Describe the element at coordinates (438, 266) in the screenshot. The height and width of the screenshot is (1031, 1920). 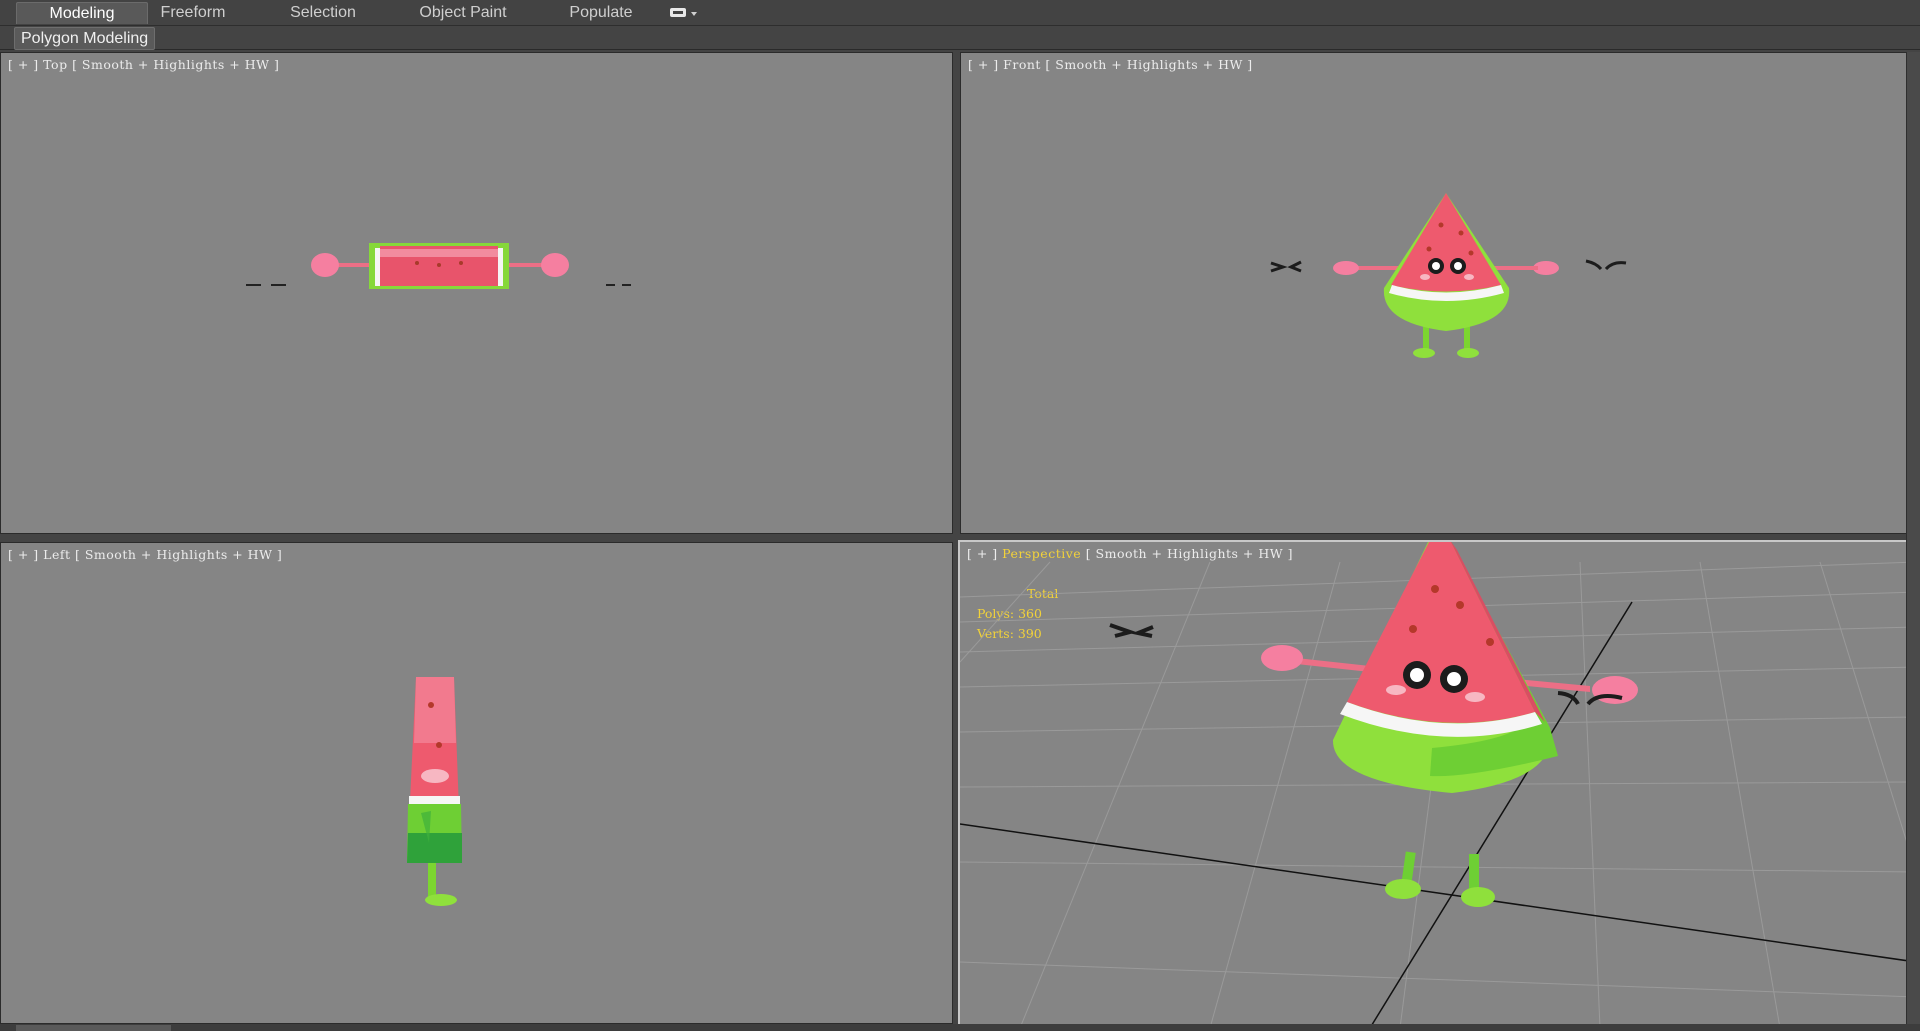
I see `top-view-model` at that location.